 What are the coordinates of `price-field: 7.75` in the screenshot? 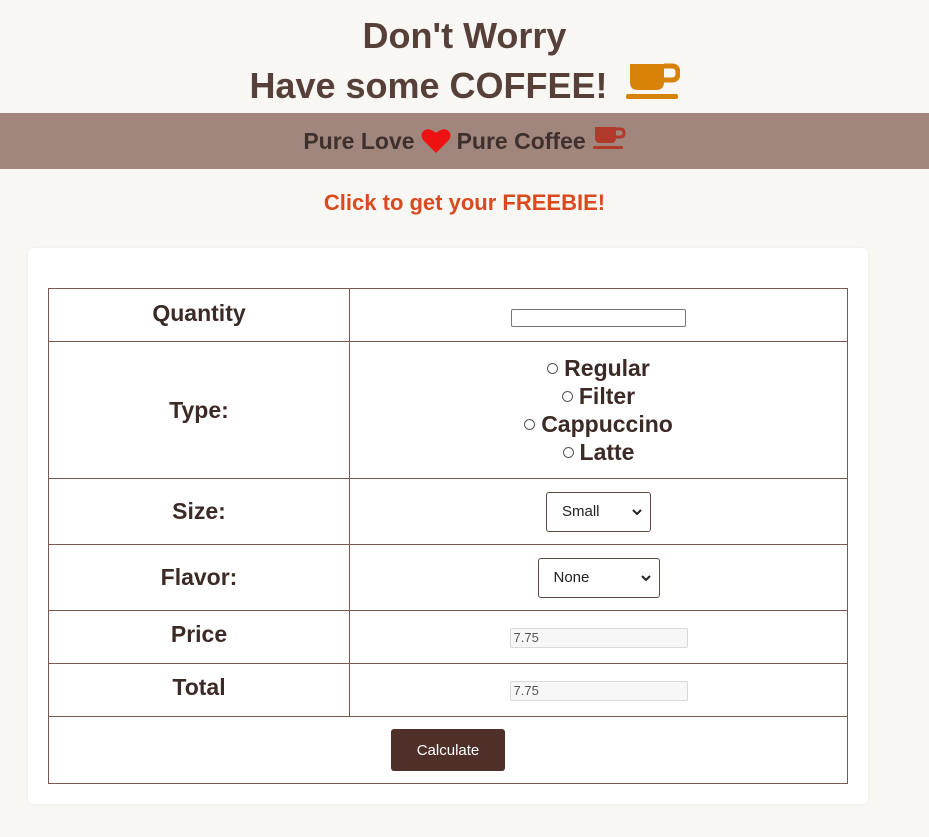 It's located at (598, 638).